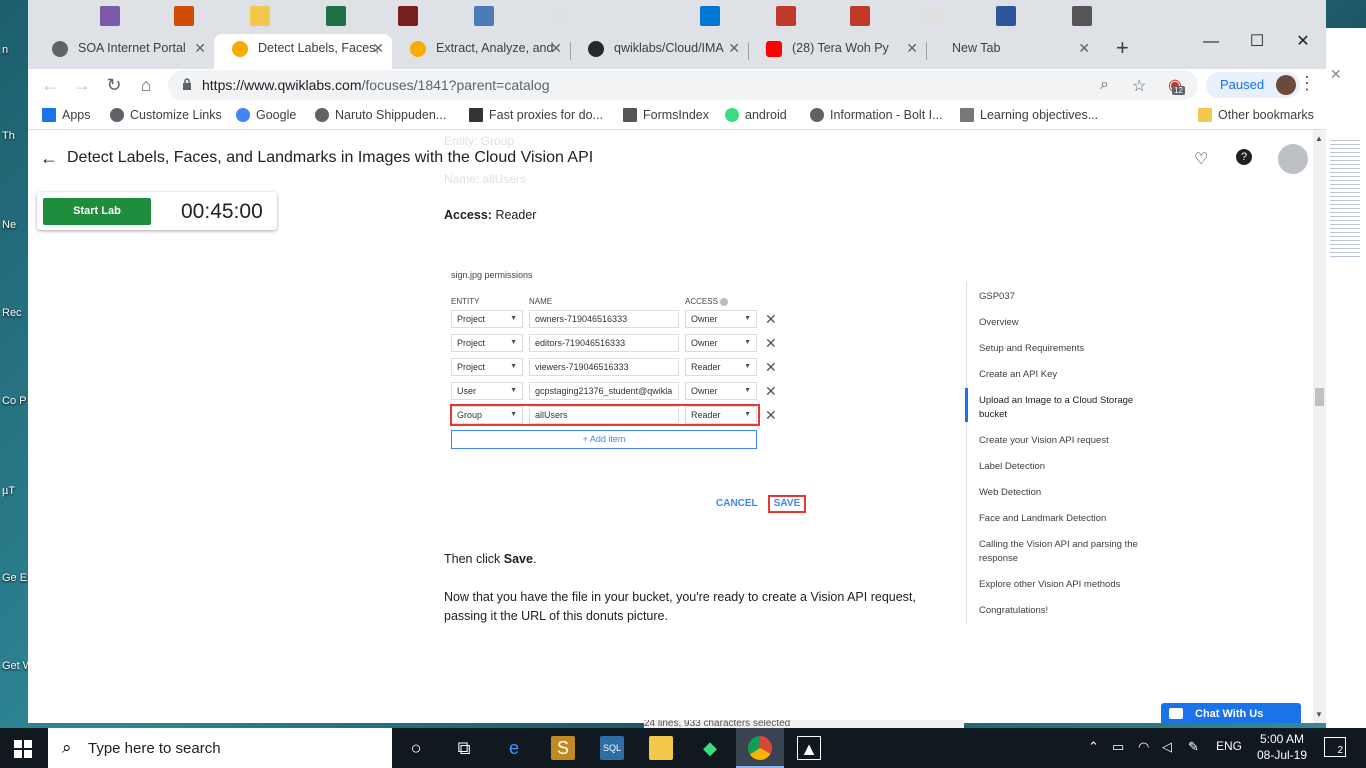  I want to click on desktop-icon-label: Get With, so click(15, 666).